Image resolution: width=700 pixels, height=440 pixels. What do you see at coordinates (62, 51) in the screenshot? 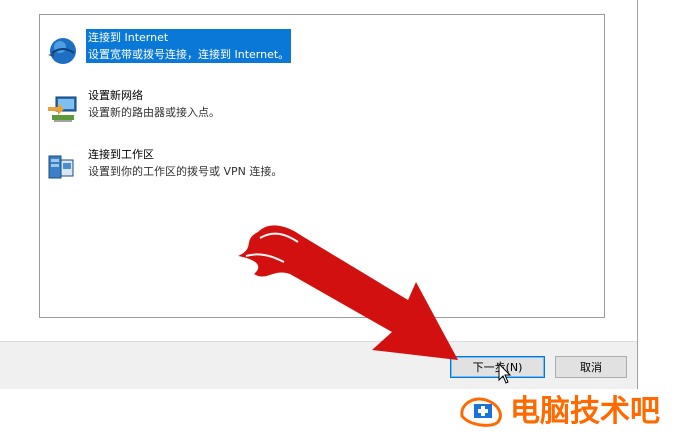
I see `globe-icon` at bounding box center [62, 51].